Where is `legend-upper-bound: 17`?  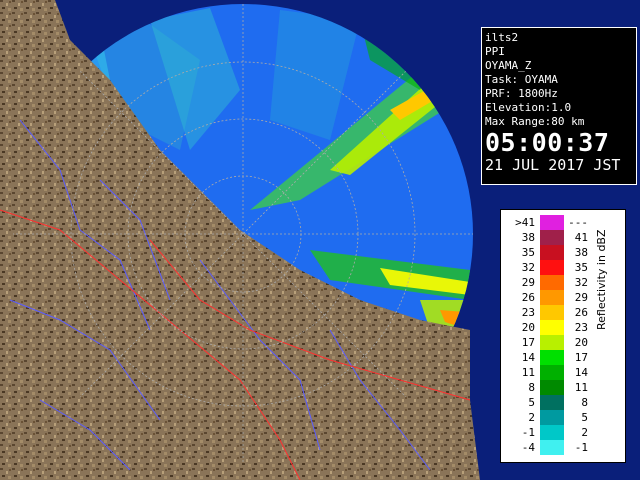 legend-upper-bound: 17 is located at coordinates (581, 357).